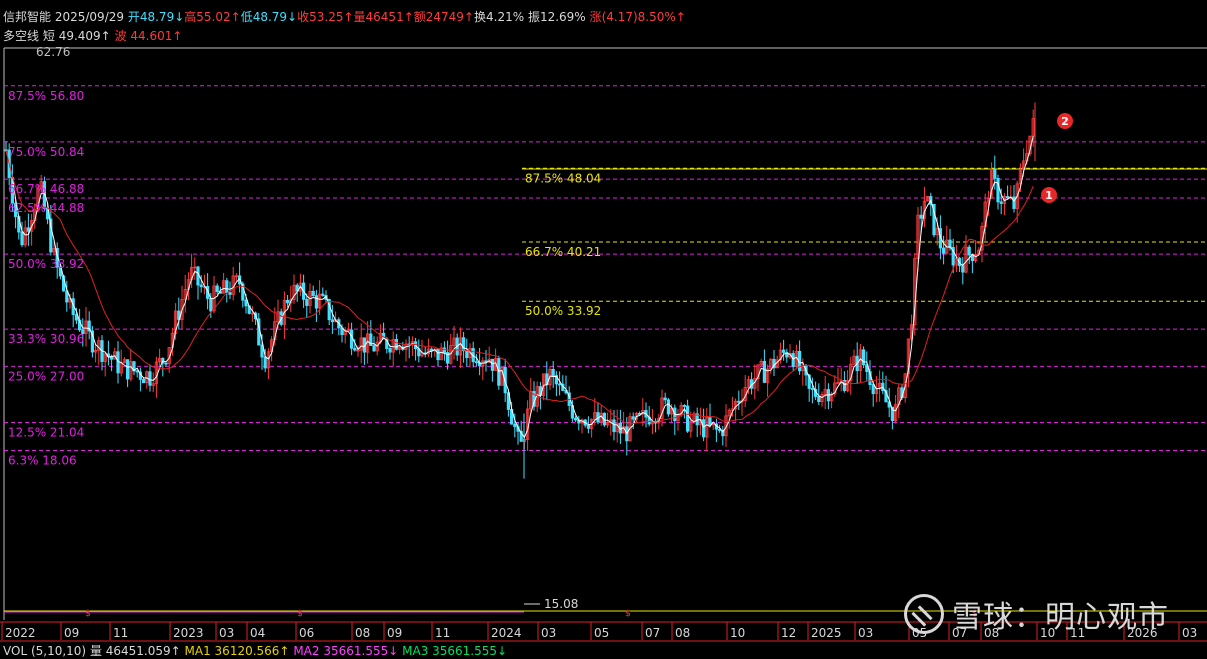 The width and height of the screenshot is (1207, 659). I want to click on low-price-label: 15.08, so click(561, 604).